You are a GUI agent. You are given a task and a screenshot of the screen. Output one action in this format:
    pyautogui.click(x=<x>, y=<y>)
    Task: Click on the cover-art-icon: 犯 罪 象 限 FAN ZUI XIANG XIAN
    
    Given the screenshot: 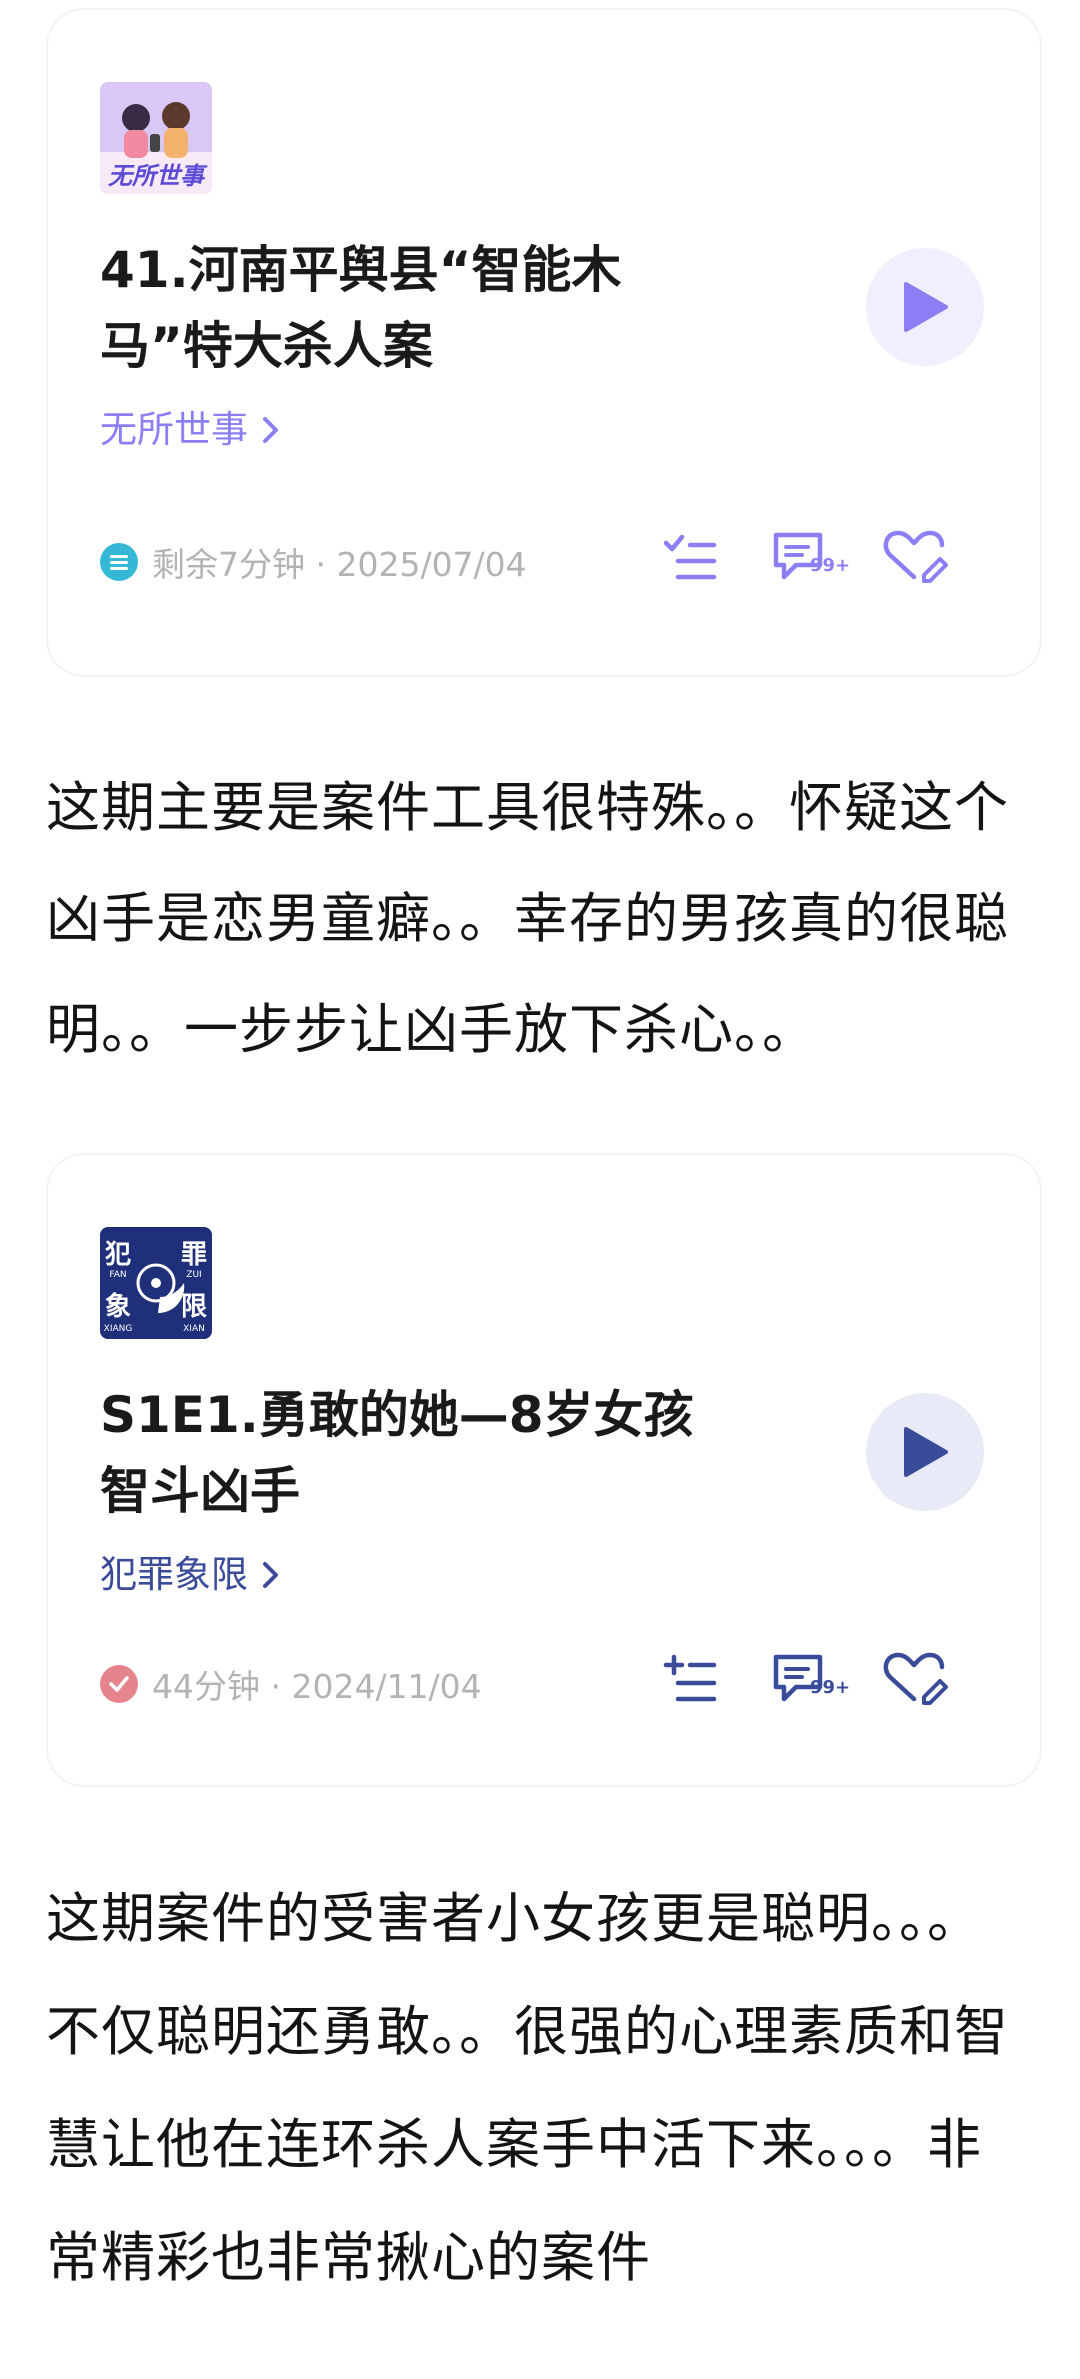 What is the action you would take?
    pyautogui.click(x=156, y=1283)
    